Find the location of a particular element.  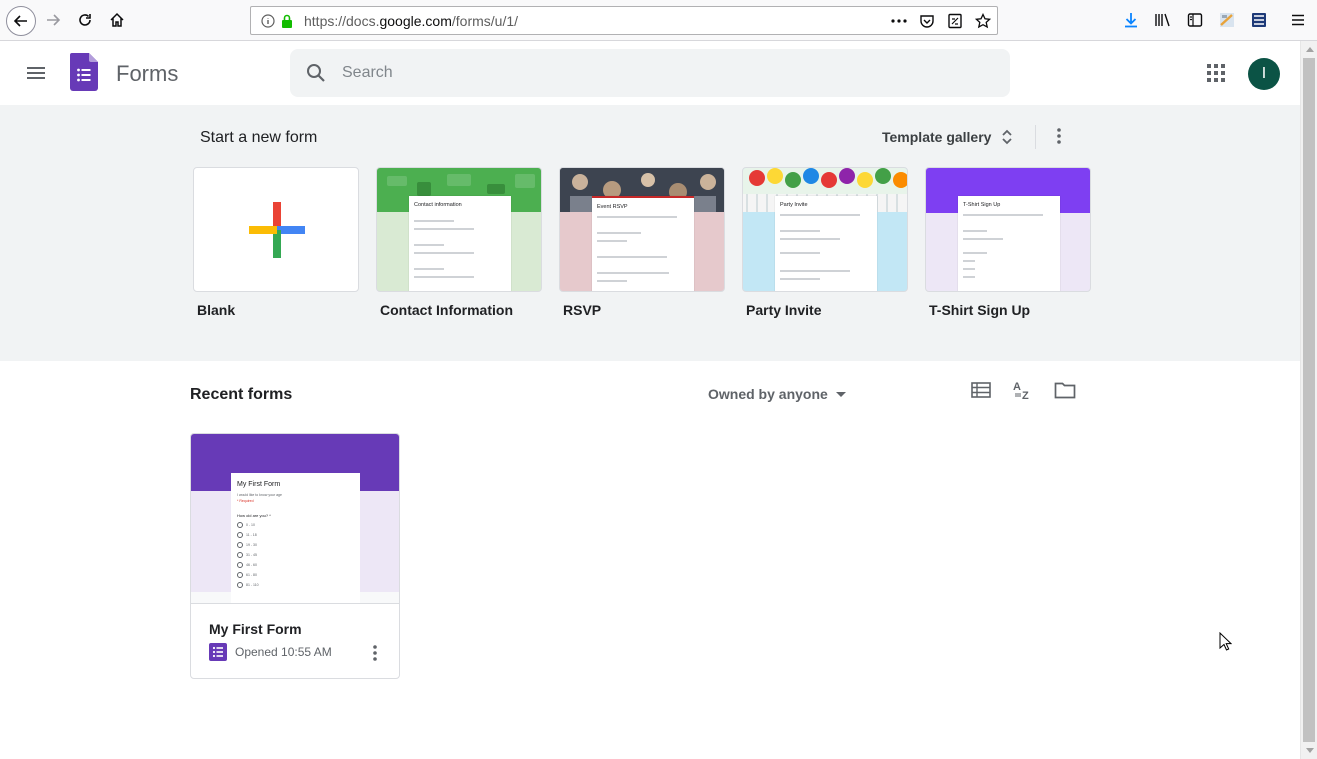

extension-icon is located at coordinates (1227, 20).